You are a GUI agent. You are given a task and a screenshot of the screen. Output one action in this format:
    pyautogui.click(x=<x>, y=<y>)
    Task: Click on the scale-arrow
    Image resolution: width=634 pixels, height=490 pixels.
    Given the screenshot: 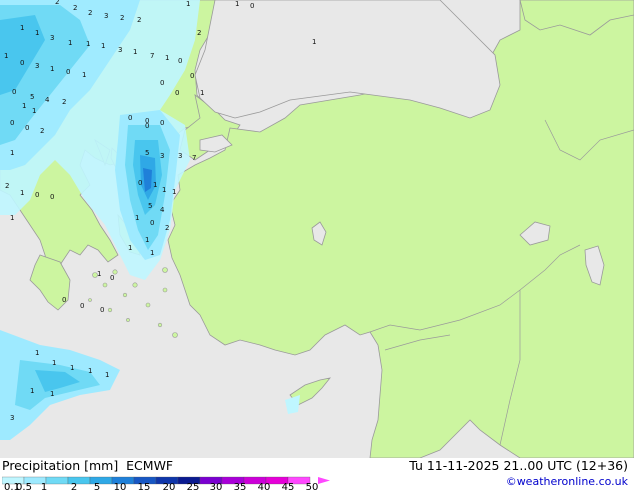 What is the action you would take?
    pyautogui.click(x=324, y=480)
    